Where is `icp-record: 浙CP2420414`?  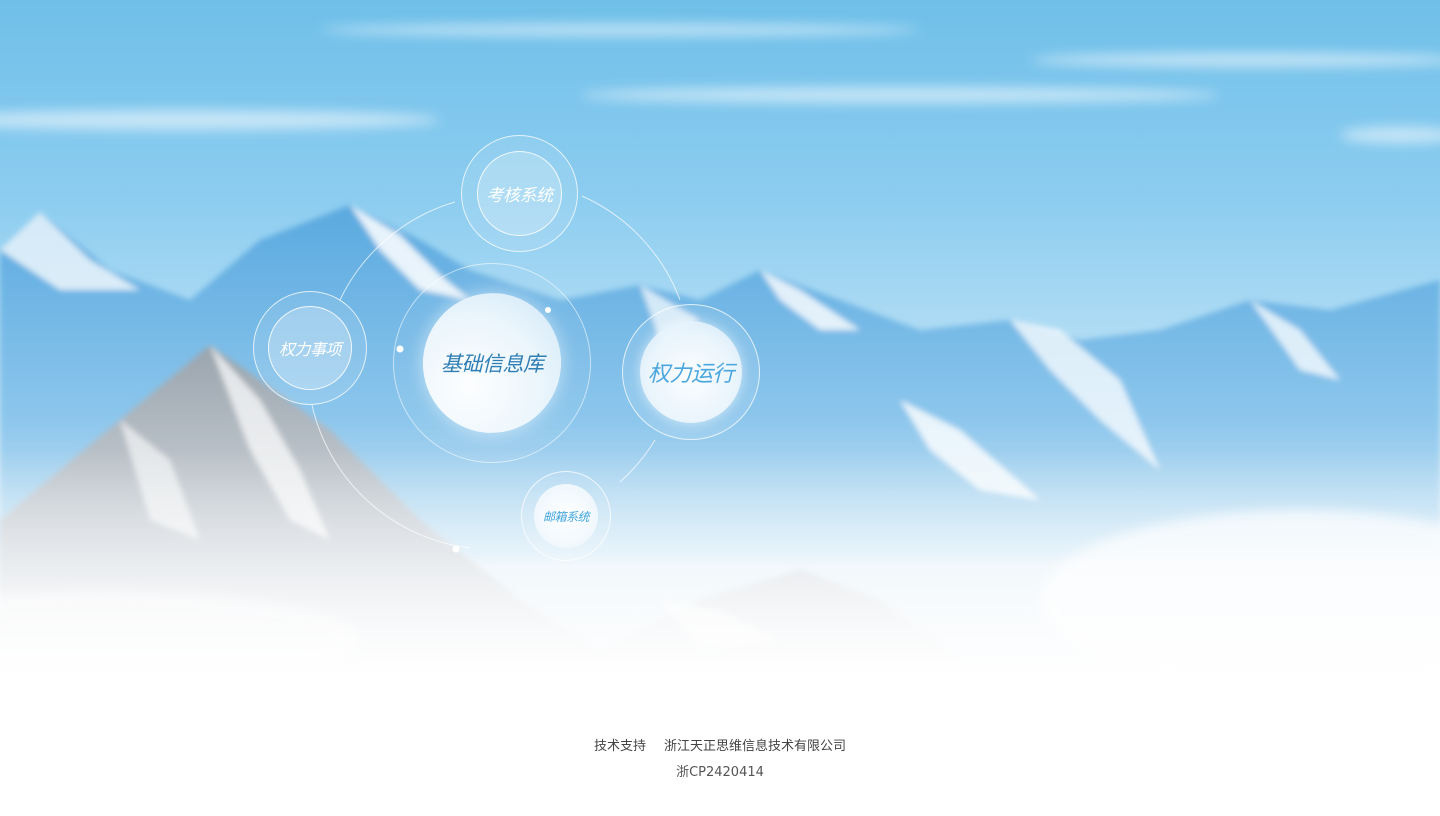 icp-record: 浙CP2420414 is located at coordinates (720, 772).